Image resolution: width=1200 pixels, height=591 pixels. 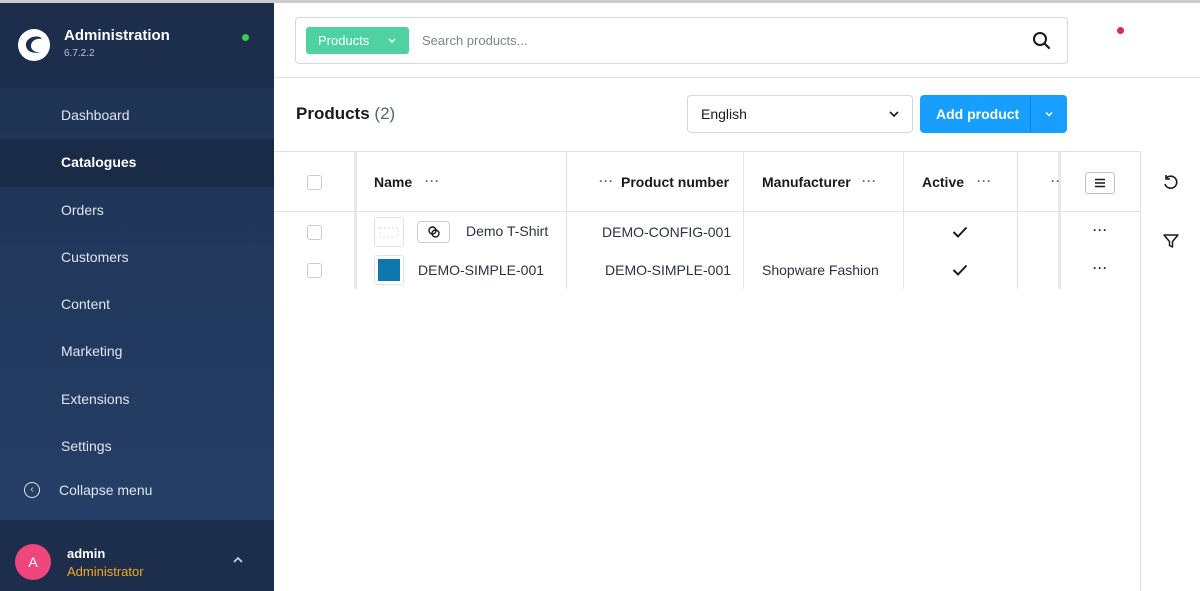 What do you see at coordinates (668, 270) in the screenshot?
I see `product-number: DEMO-SIMPLE-001` at bounding box center [668, 270].